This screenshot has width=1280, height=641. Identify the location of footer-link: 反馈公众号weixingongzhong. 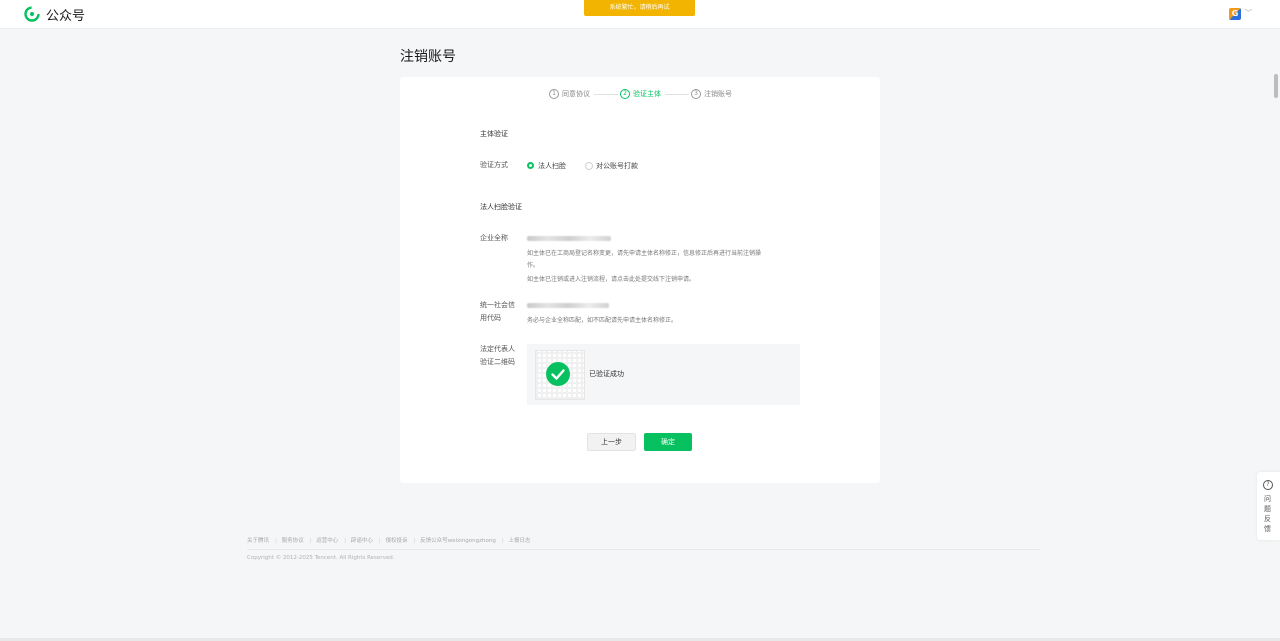
(458, 541).